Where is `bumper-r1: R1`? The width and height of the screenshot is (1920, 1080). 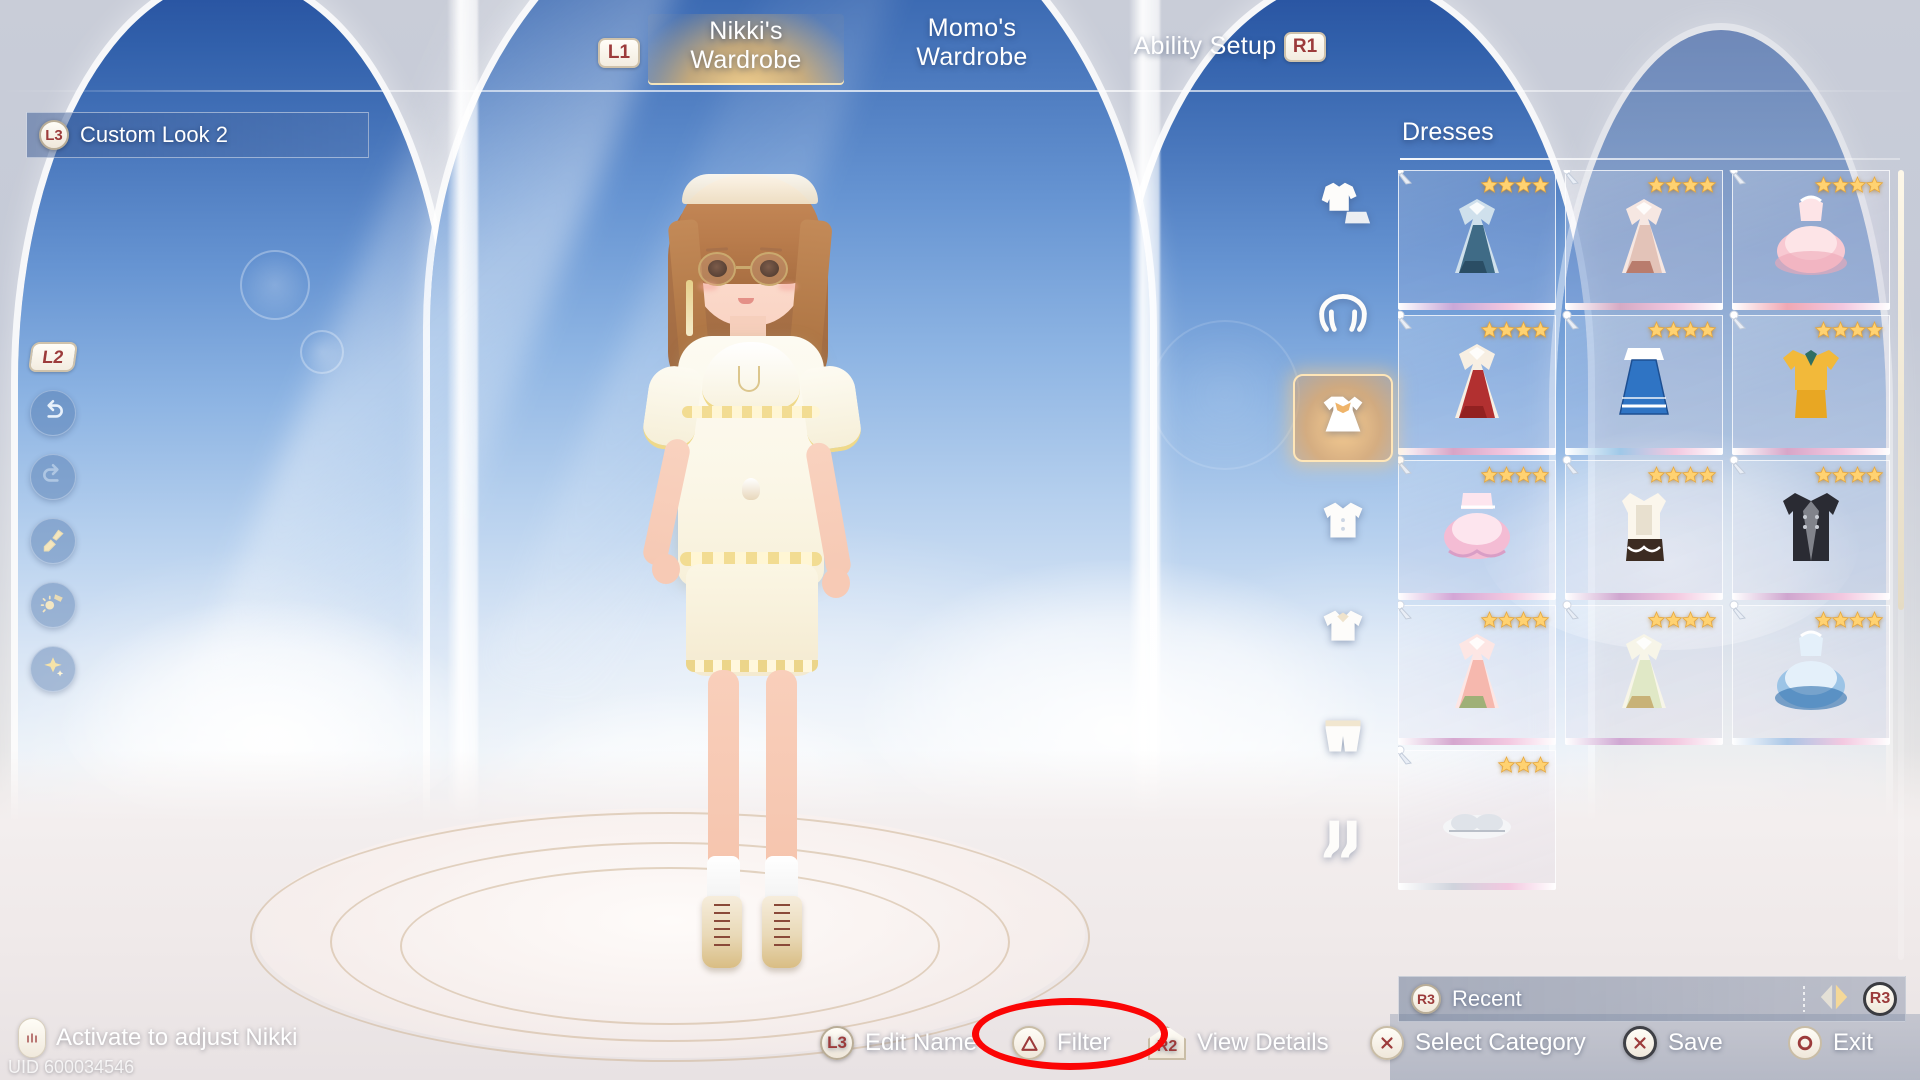 bumper-r1: R1 is located at coordinates (1305, 47).